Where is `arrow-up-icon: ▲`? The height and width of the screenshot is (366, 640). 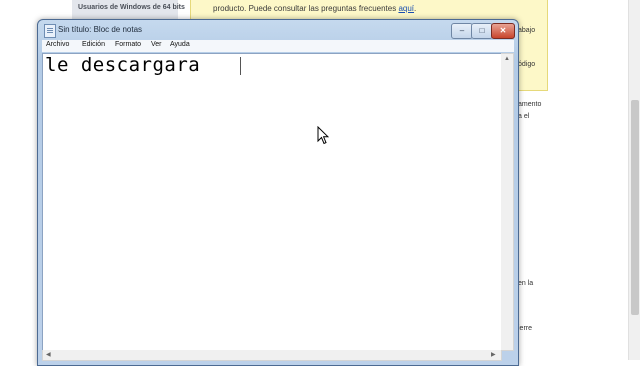
arrow-up-icon: ▲ is located at coordinates (507, 59).